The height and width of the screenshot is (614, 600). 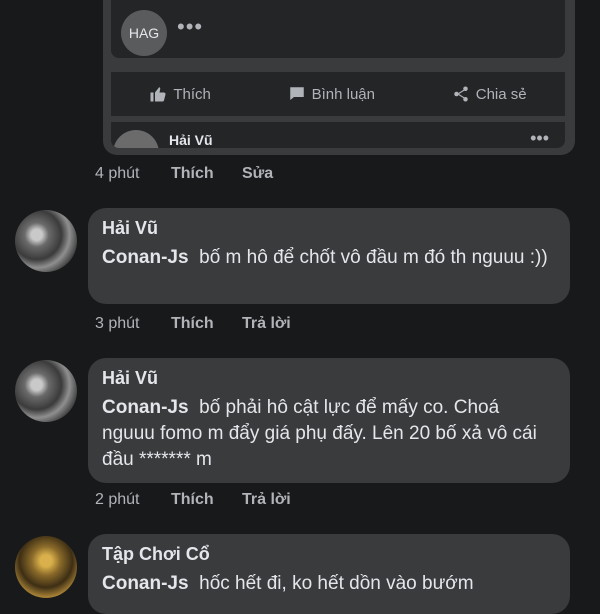 What do you see at coordinates (158, 94) in the screenshot?
I see `thumbs-up-icon` at bounding box center [158, 94].